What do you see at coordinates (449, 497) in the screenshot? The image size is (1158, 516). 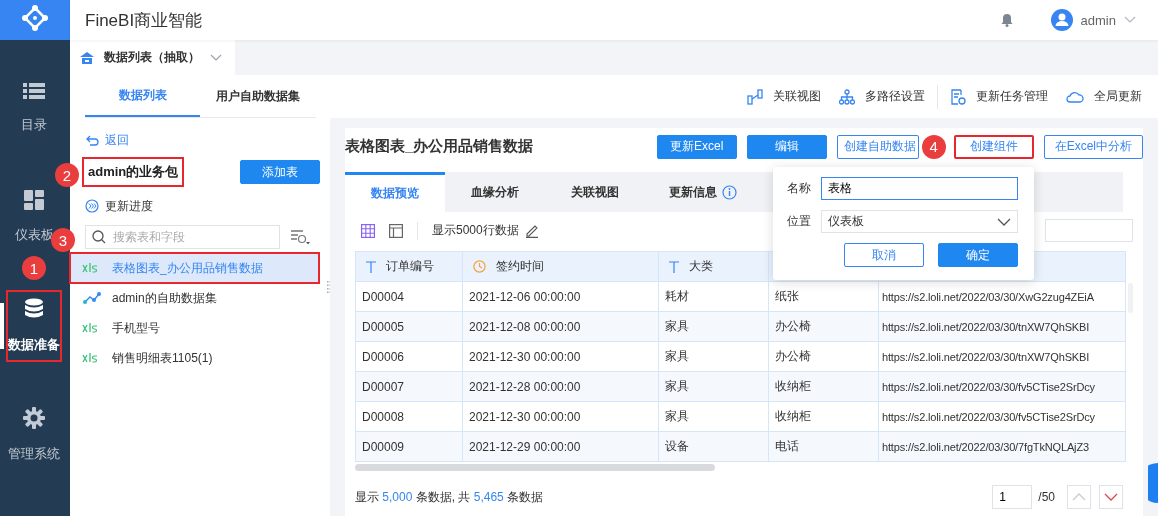 I see `record-count-text: 显示 5,000 条数据, 共 5,465 条数据` at bounding box center [449, 497].